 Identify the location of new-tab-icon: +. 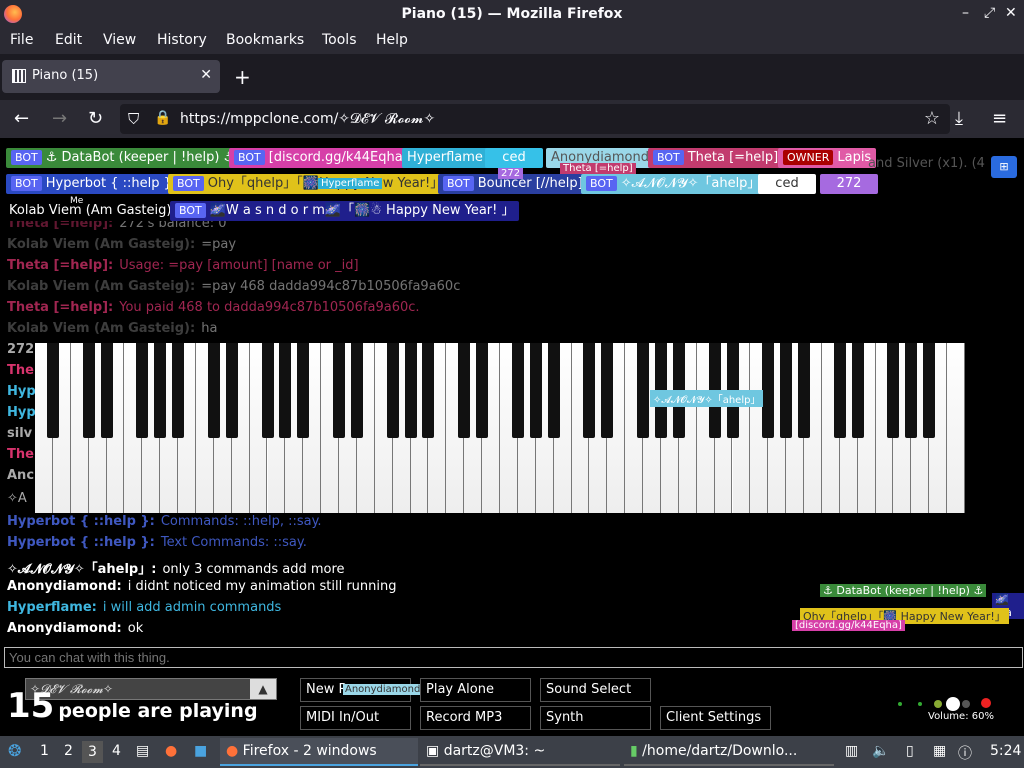
(242, 77).